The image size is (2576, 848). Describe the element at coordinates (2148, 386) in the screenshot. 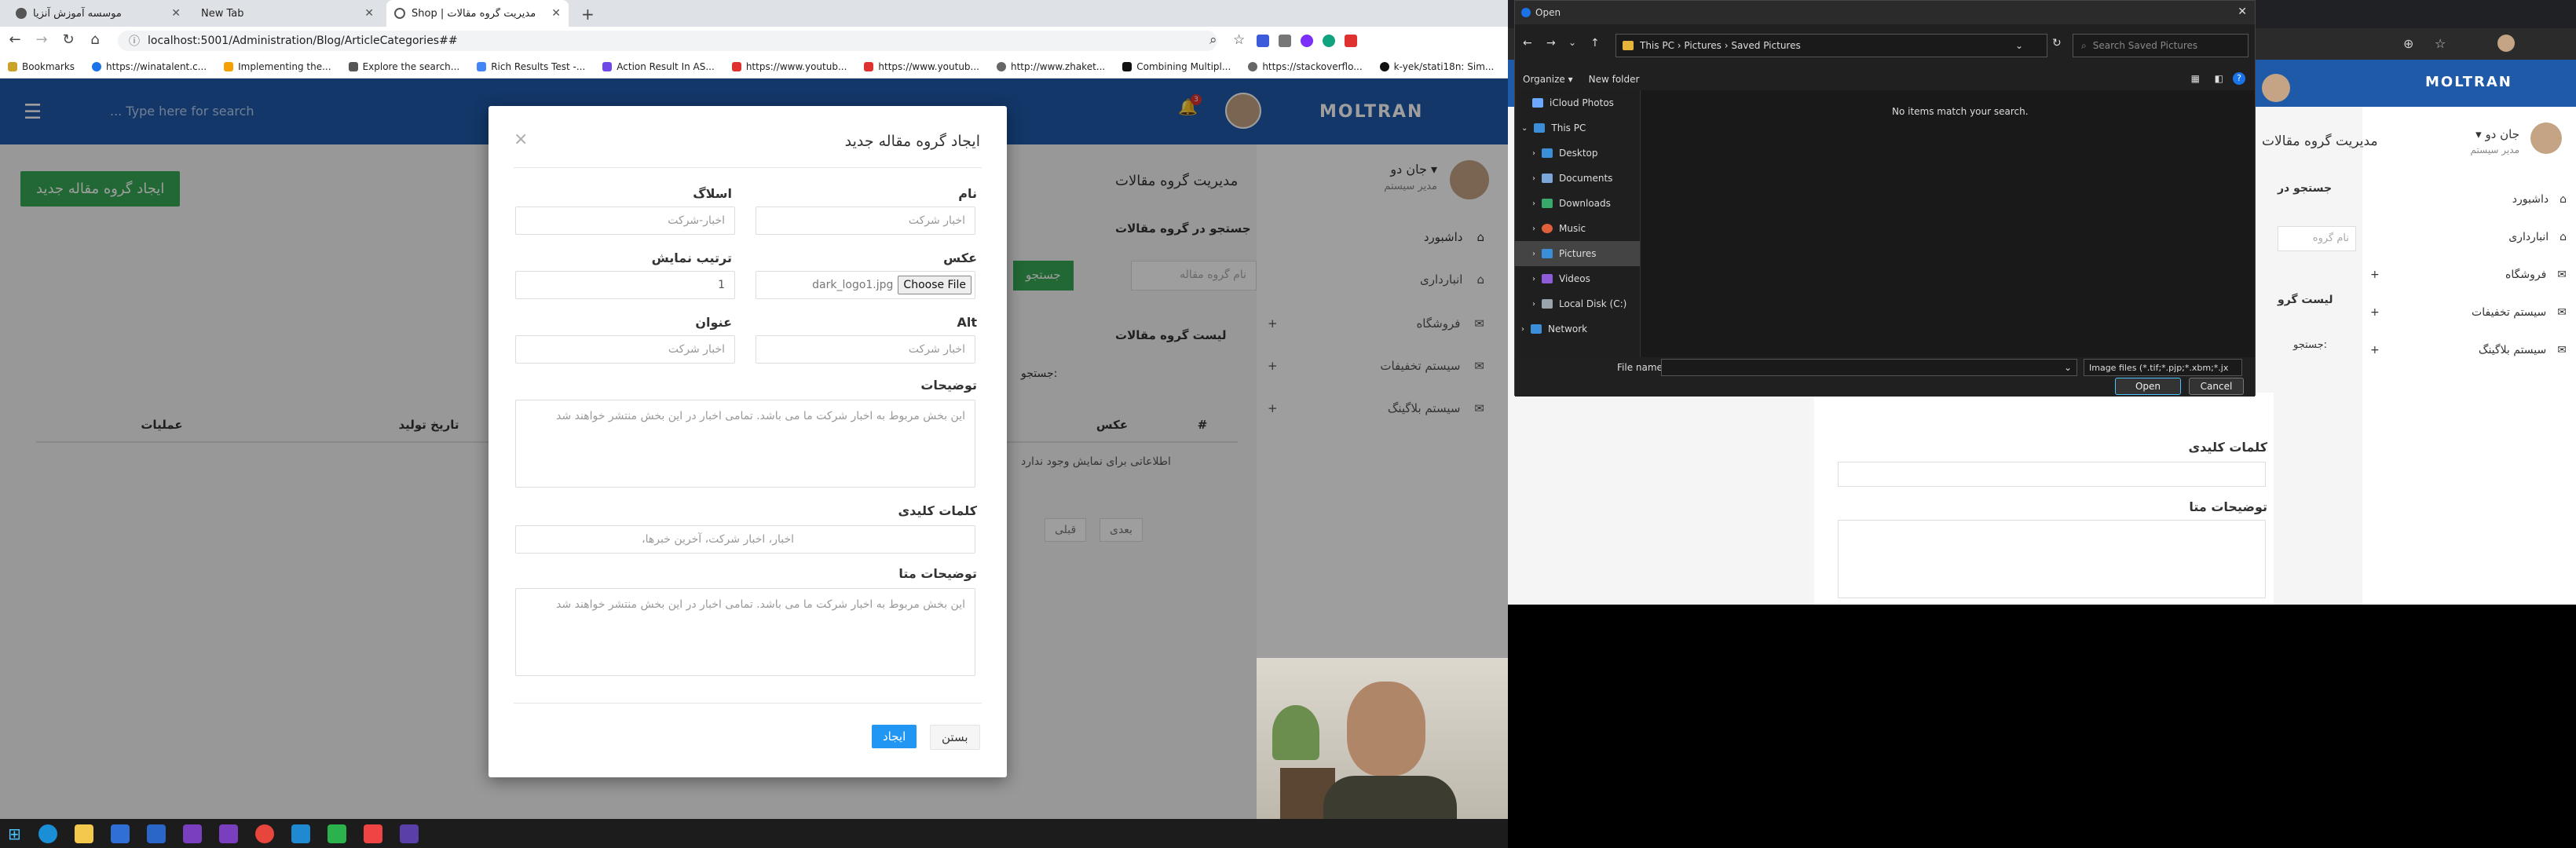

I see `open-button: Open` at that location.